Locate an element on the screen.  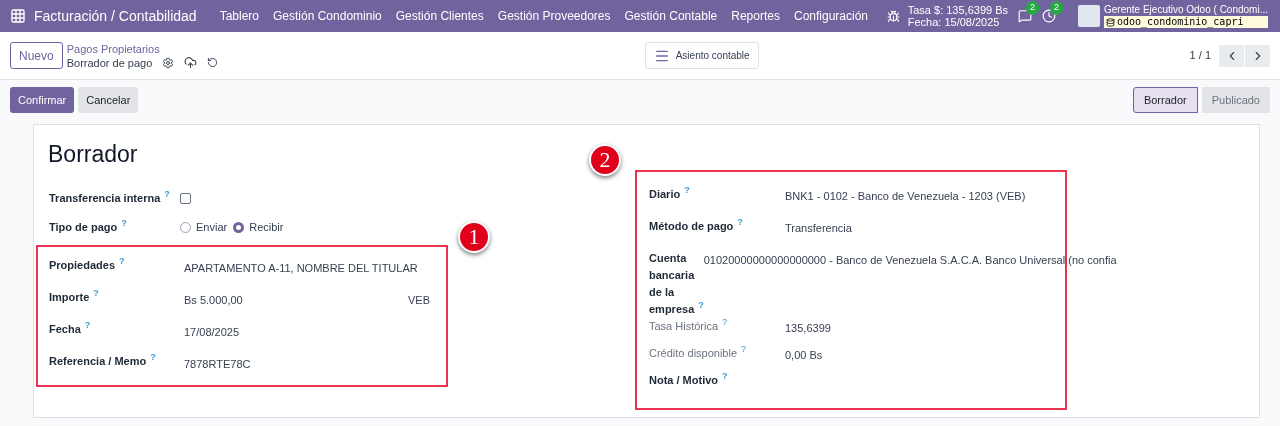
app-title: Facturación / Contabilidad is located at coordinates (115, 16).